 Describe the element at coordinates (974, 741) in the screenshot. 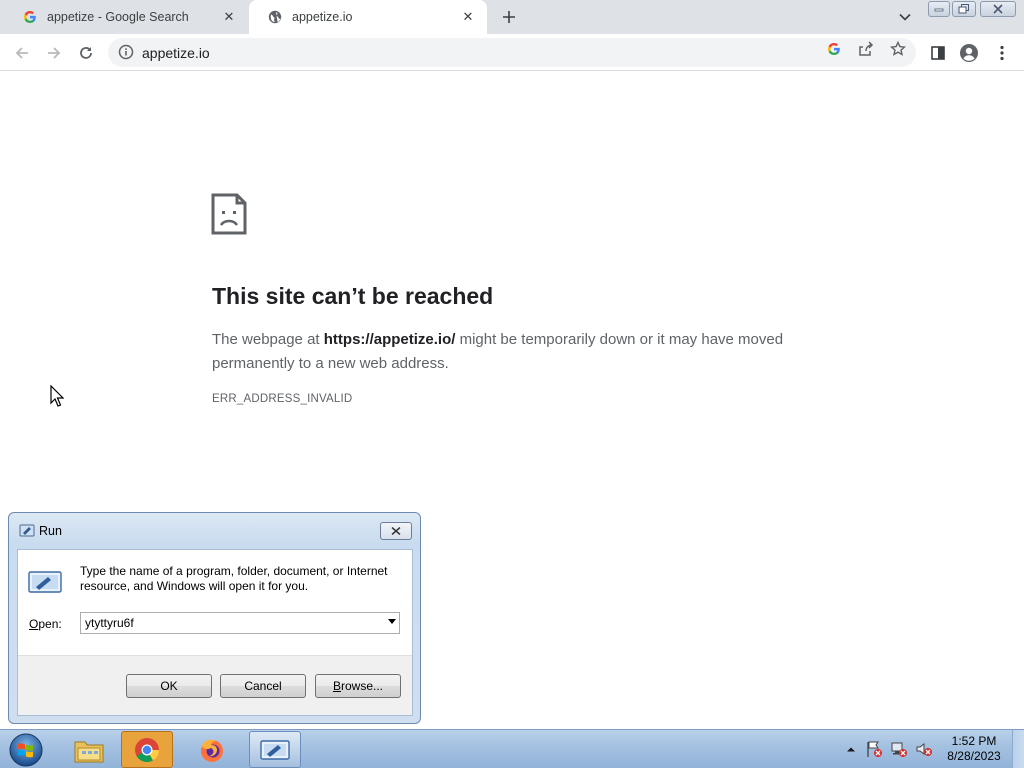

I see `clock-time: 1:52 PM` at that location.